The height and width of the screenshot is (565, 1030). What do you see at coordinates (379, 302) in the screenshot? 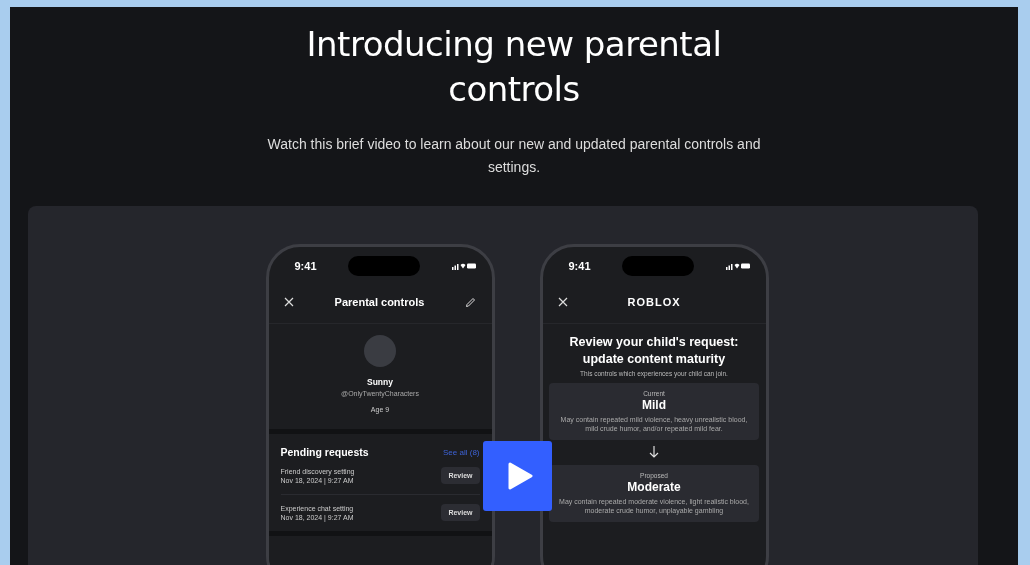
I see `screen-title: Parental controls` at bounding box center [379, 302].